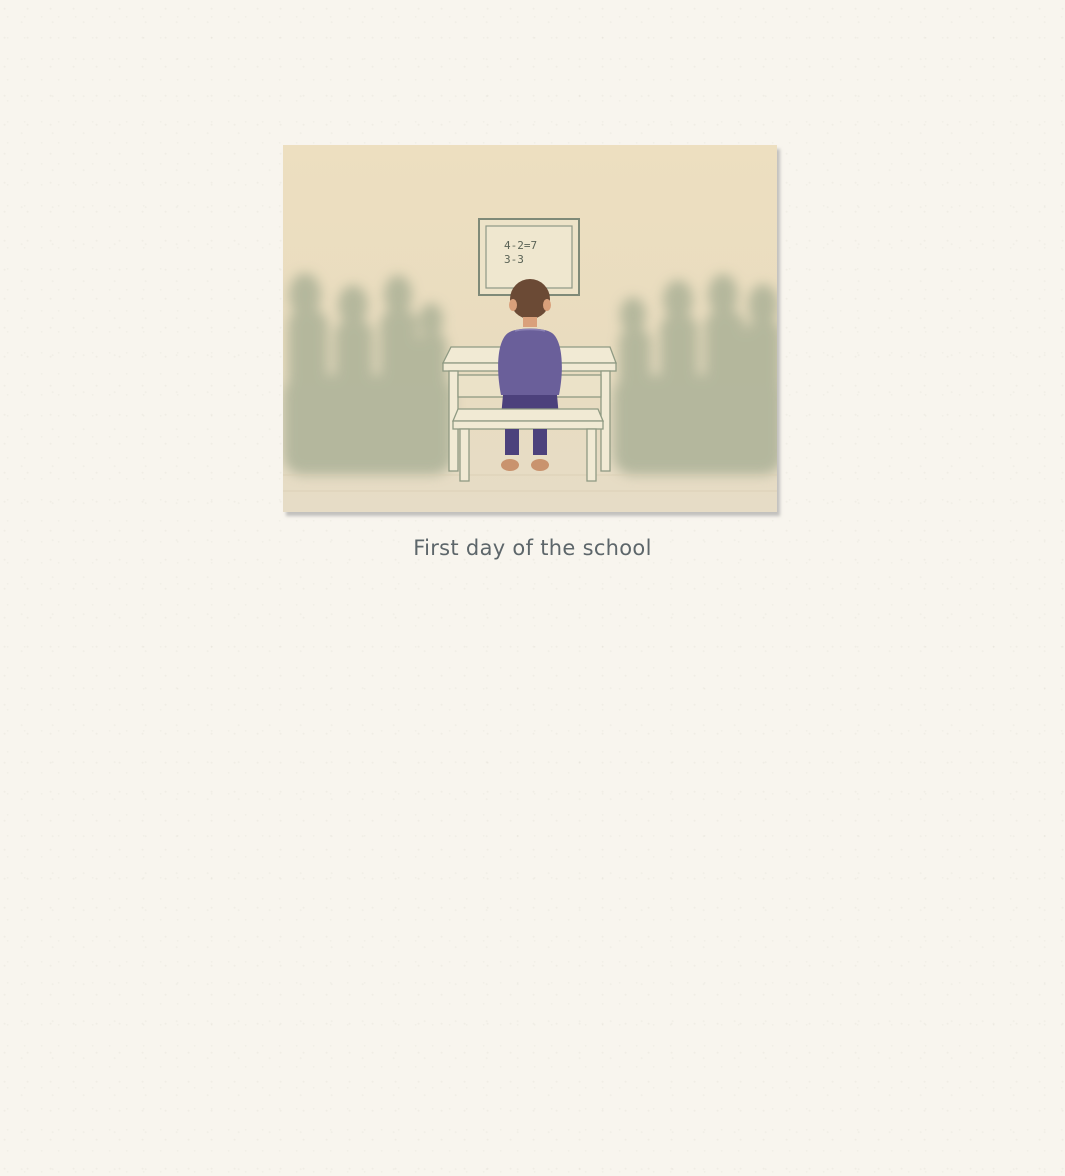 This screenshot has width=1065, height=1176. Describe the element at coordinates (520, 245) in the screenshot. I see `blackboard-line-1: 4-2=7` at that location.